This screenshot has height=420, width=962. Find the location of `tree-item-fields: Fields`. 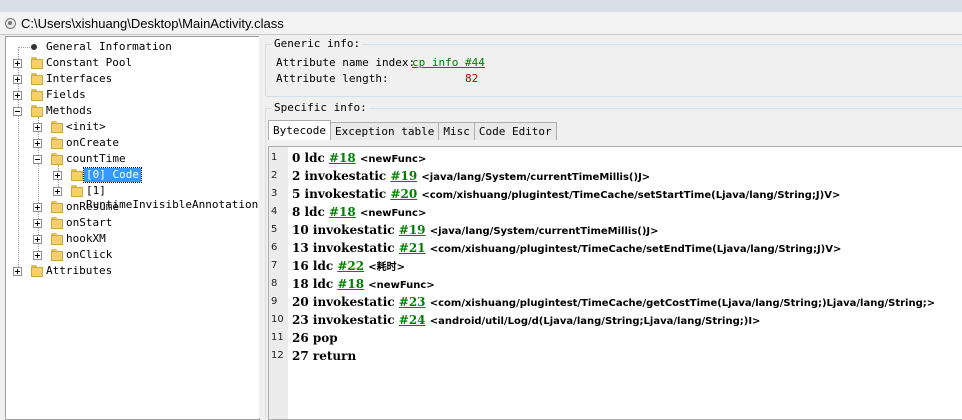

tree-item-fields: Fields is located at coordinates (66, 95).